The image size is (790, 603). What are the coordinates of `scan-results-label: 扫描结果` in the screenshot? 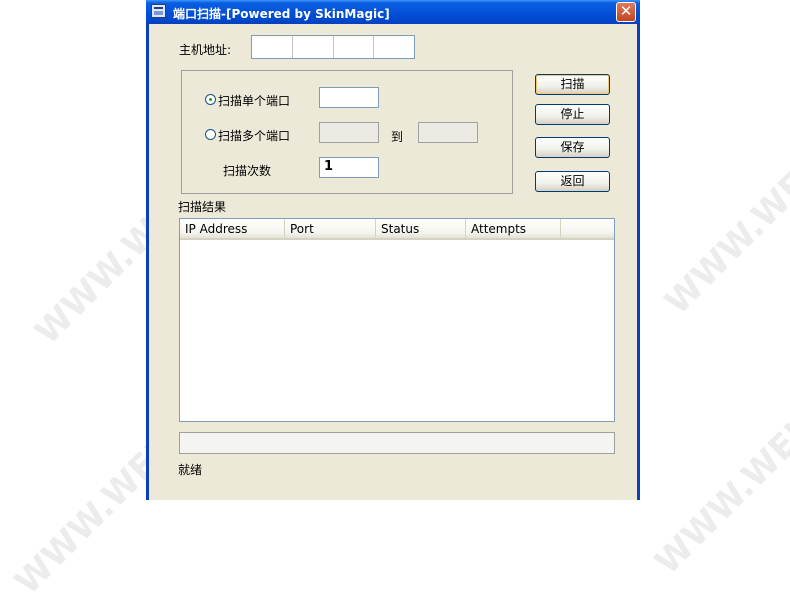 It's located at (202, 207).